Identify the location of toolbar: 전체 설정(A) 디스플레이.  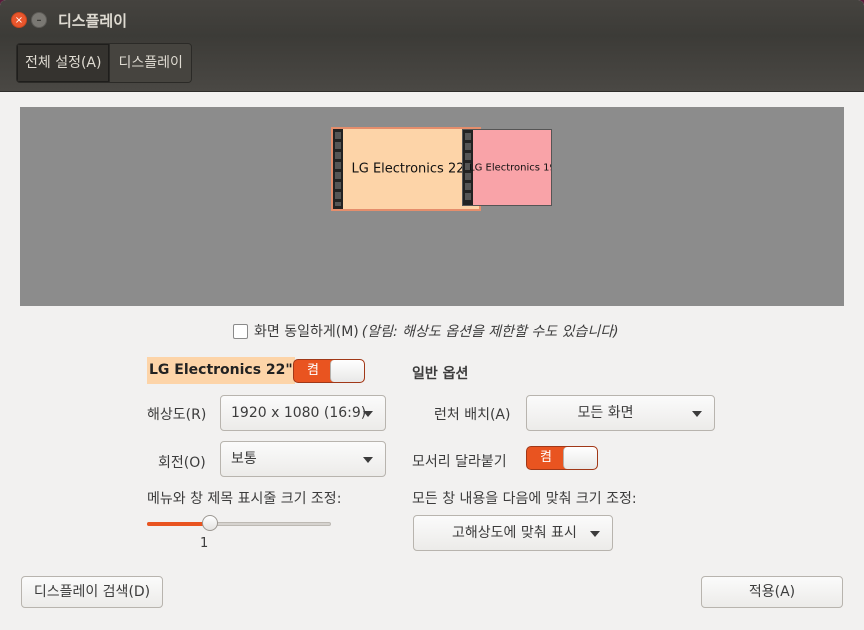
(432, 64).